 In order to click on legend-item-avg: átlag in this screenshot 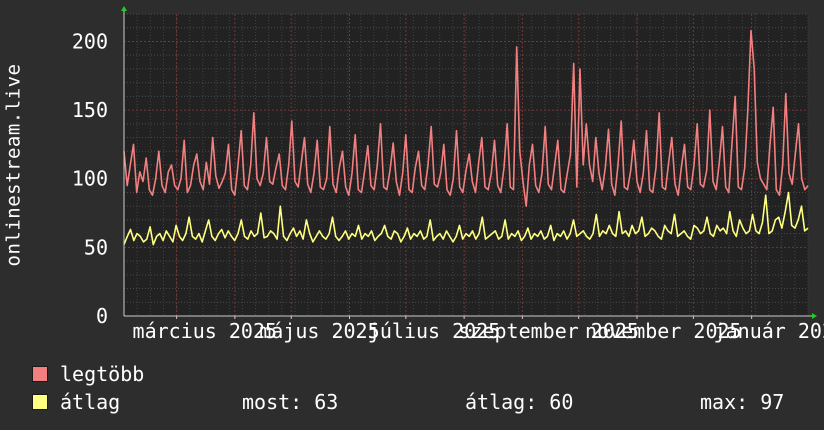, I will do `click(76, 402)`.